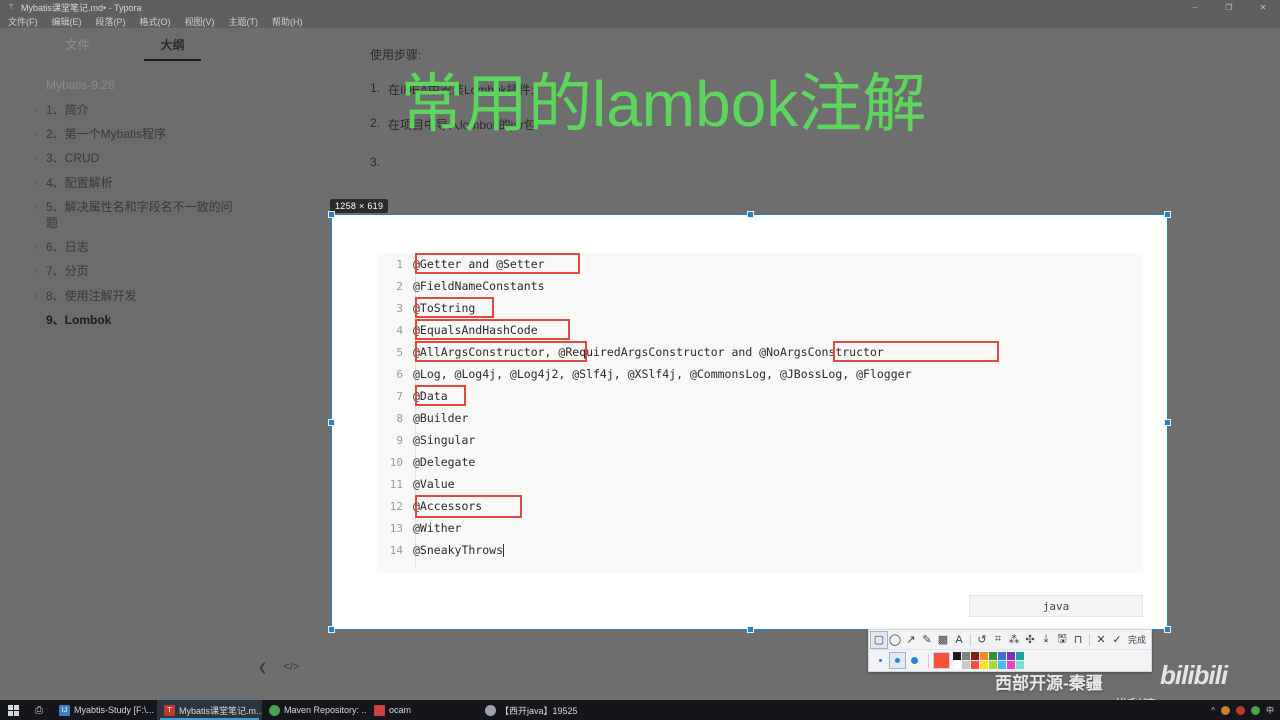 This screenshot has width=1280, height=720. What do you see at coordinates (1137, 639) in the screenshot?
I see `done-label: 完成` at bounding box center [1137, 639].